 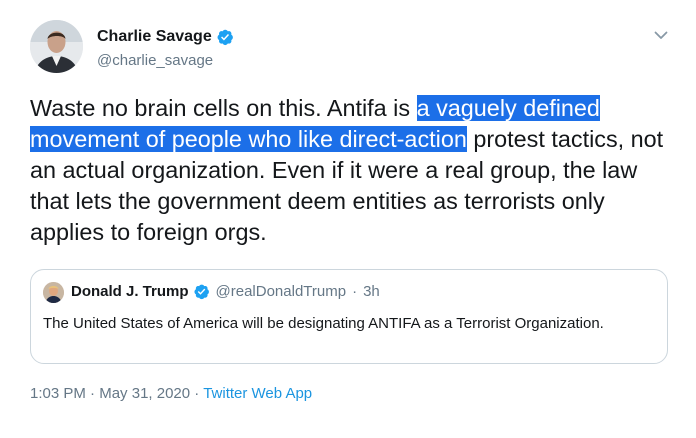 What do you see at coordinates (154, 37) in the screenshot?
I see `author-name: Charlie Savage` at bounding box center [154, 37].